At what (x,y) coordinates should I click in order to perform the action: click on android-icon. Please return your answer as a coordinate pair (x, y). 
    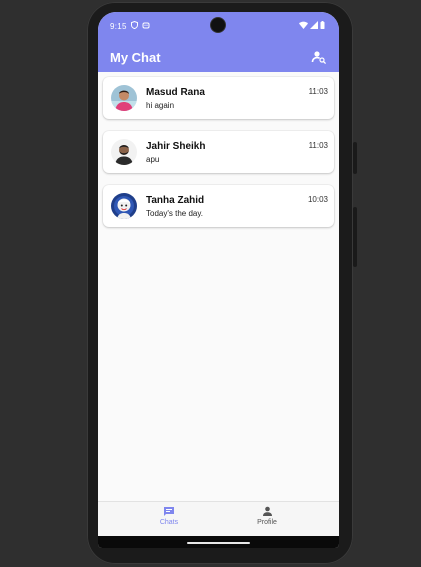
    Looking at the image, I should click on (146, 25).